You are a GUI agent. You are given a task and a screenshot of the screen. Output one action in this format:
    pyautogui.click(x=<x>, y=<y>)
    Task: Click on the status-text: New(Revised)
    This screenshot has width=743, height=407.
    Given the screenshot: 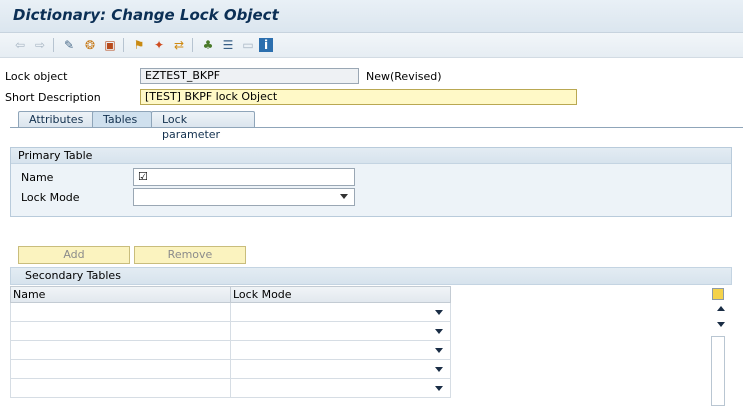 What is the action you would take?
    pyautogui.click(x=404, y=76)
    